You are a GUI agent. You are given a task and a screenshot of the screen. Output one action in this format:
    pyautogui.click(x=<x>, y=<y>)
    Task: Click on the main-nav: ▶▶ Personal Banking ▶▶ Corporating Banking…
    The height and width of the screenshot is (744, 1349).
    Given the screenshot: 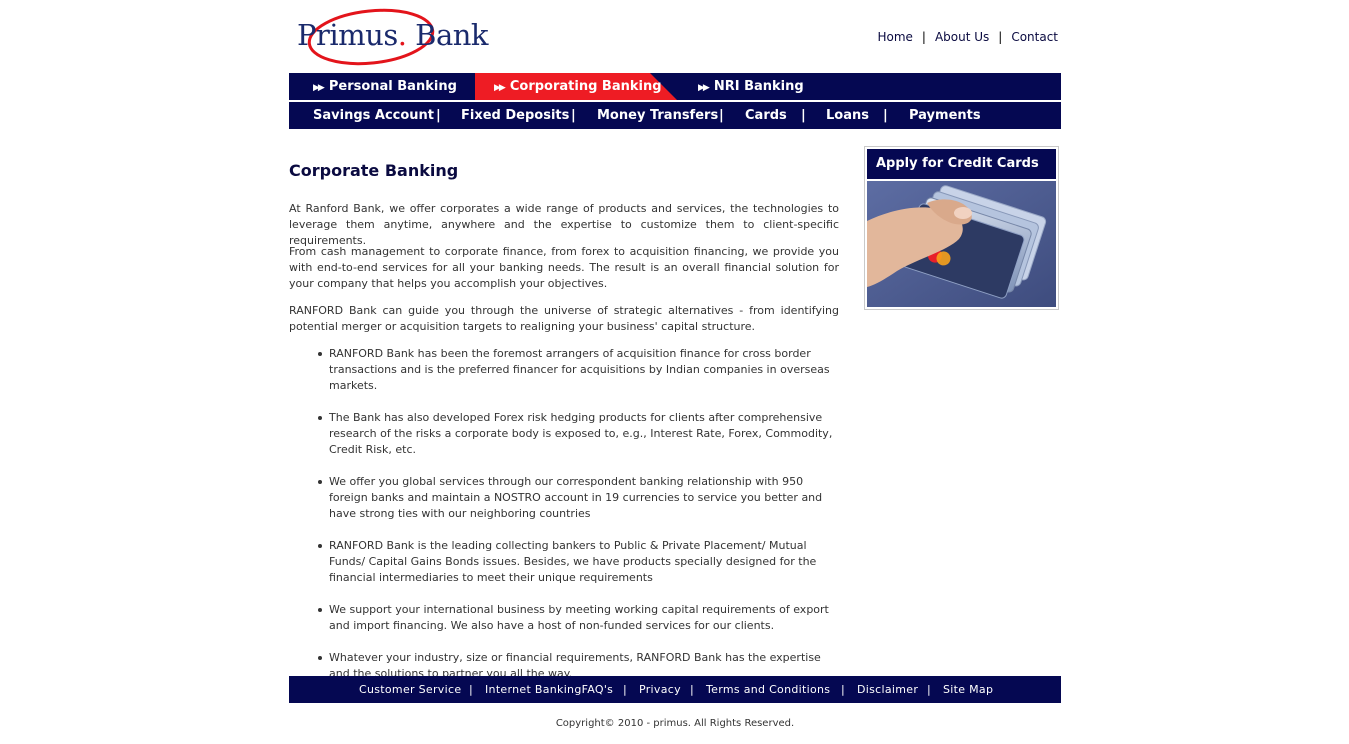 What is the action you would take?
    pyautogui.click(x=675, y=86)
    